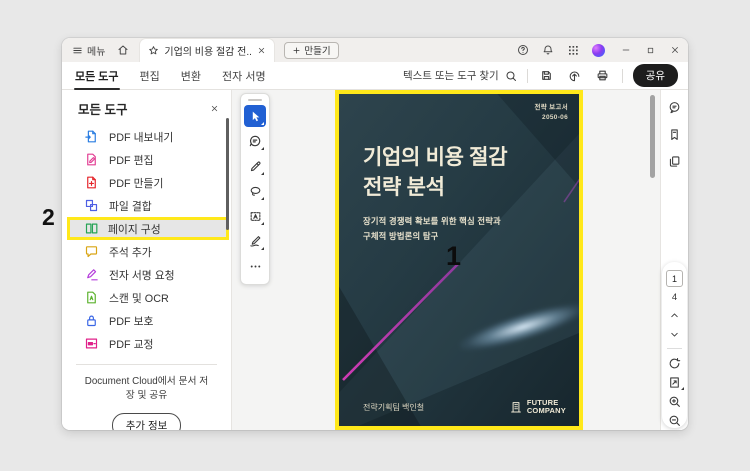  Describe the element at coordinates (603, 76) in the screenshot. I see `print-button` at that location.